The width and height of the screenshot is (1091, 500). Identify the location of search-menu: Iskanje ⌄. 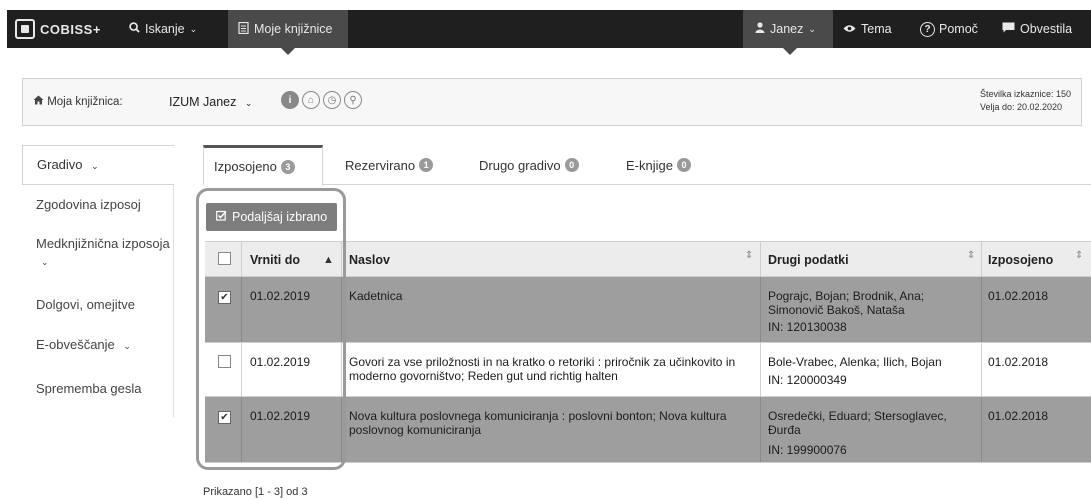
(163, 29).